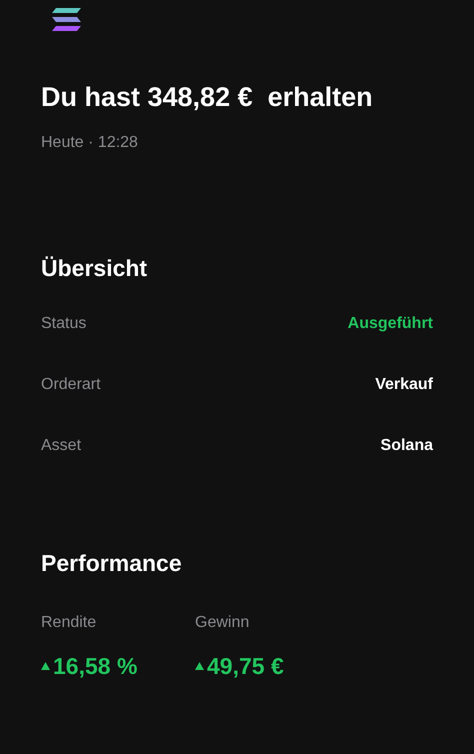  I want to click on row-value: Verkauf, so click(404, 384).